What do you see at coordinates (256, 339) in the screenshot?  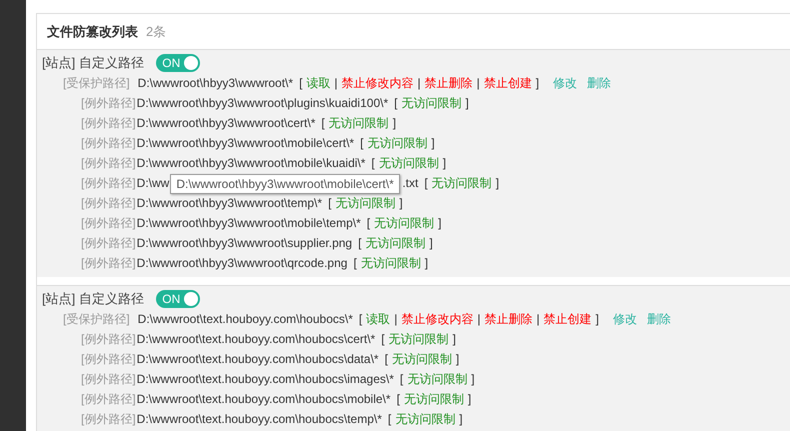 I see `exception-path: D:\wwwroot\text.houboyy.com\houbocs\cert\*` at bounding box center [256, 339].